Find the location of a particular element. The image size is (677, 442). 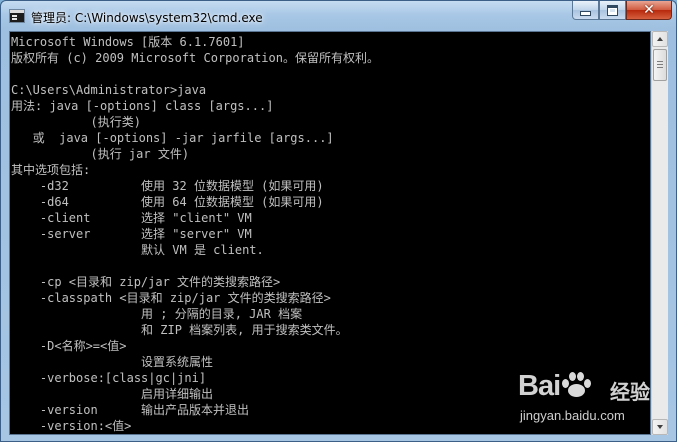

scroll-up-arrow-icon is located at coordinates (660, 39).